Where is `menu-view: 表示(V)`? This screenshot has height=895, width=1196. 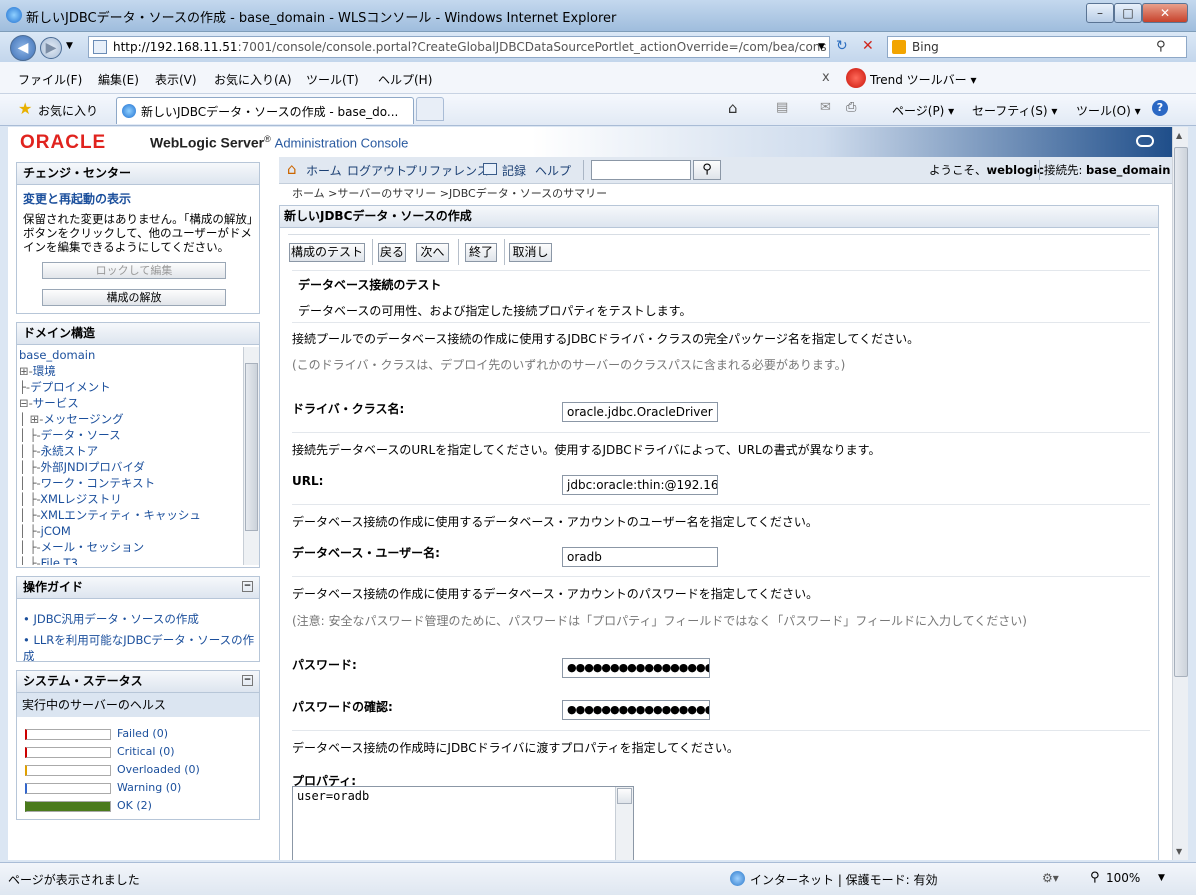 menu-view: 表示(V) is located at coordinates (176, 79).